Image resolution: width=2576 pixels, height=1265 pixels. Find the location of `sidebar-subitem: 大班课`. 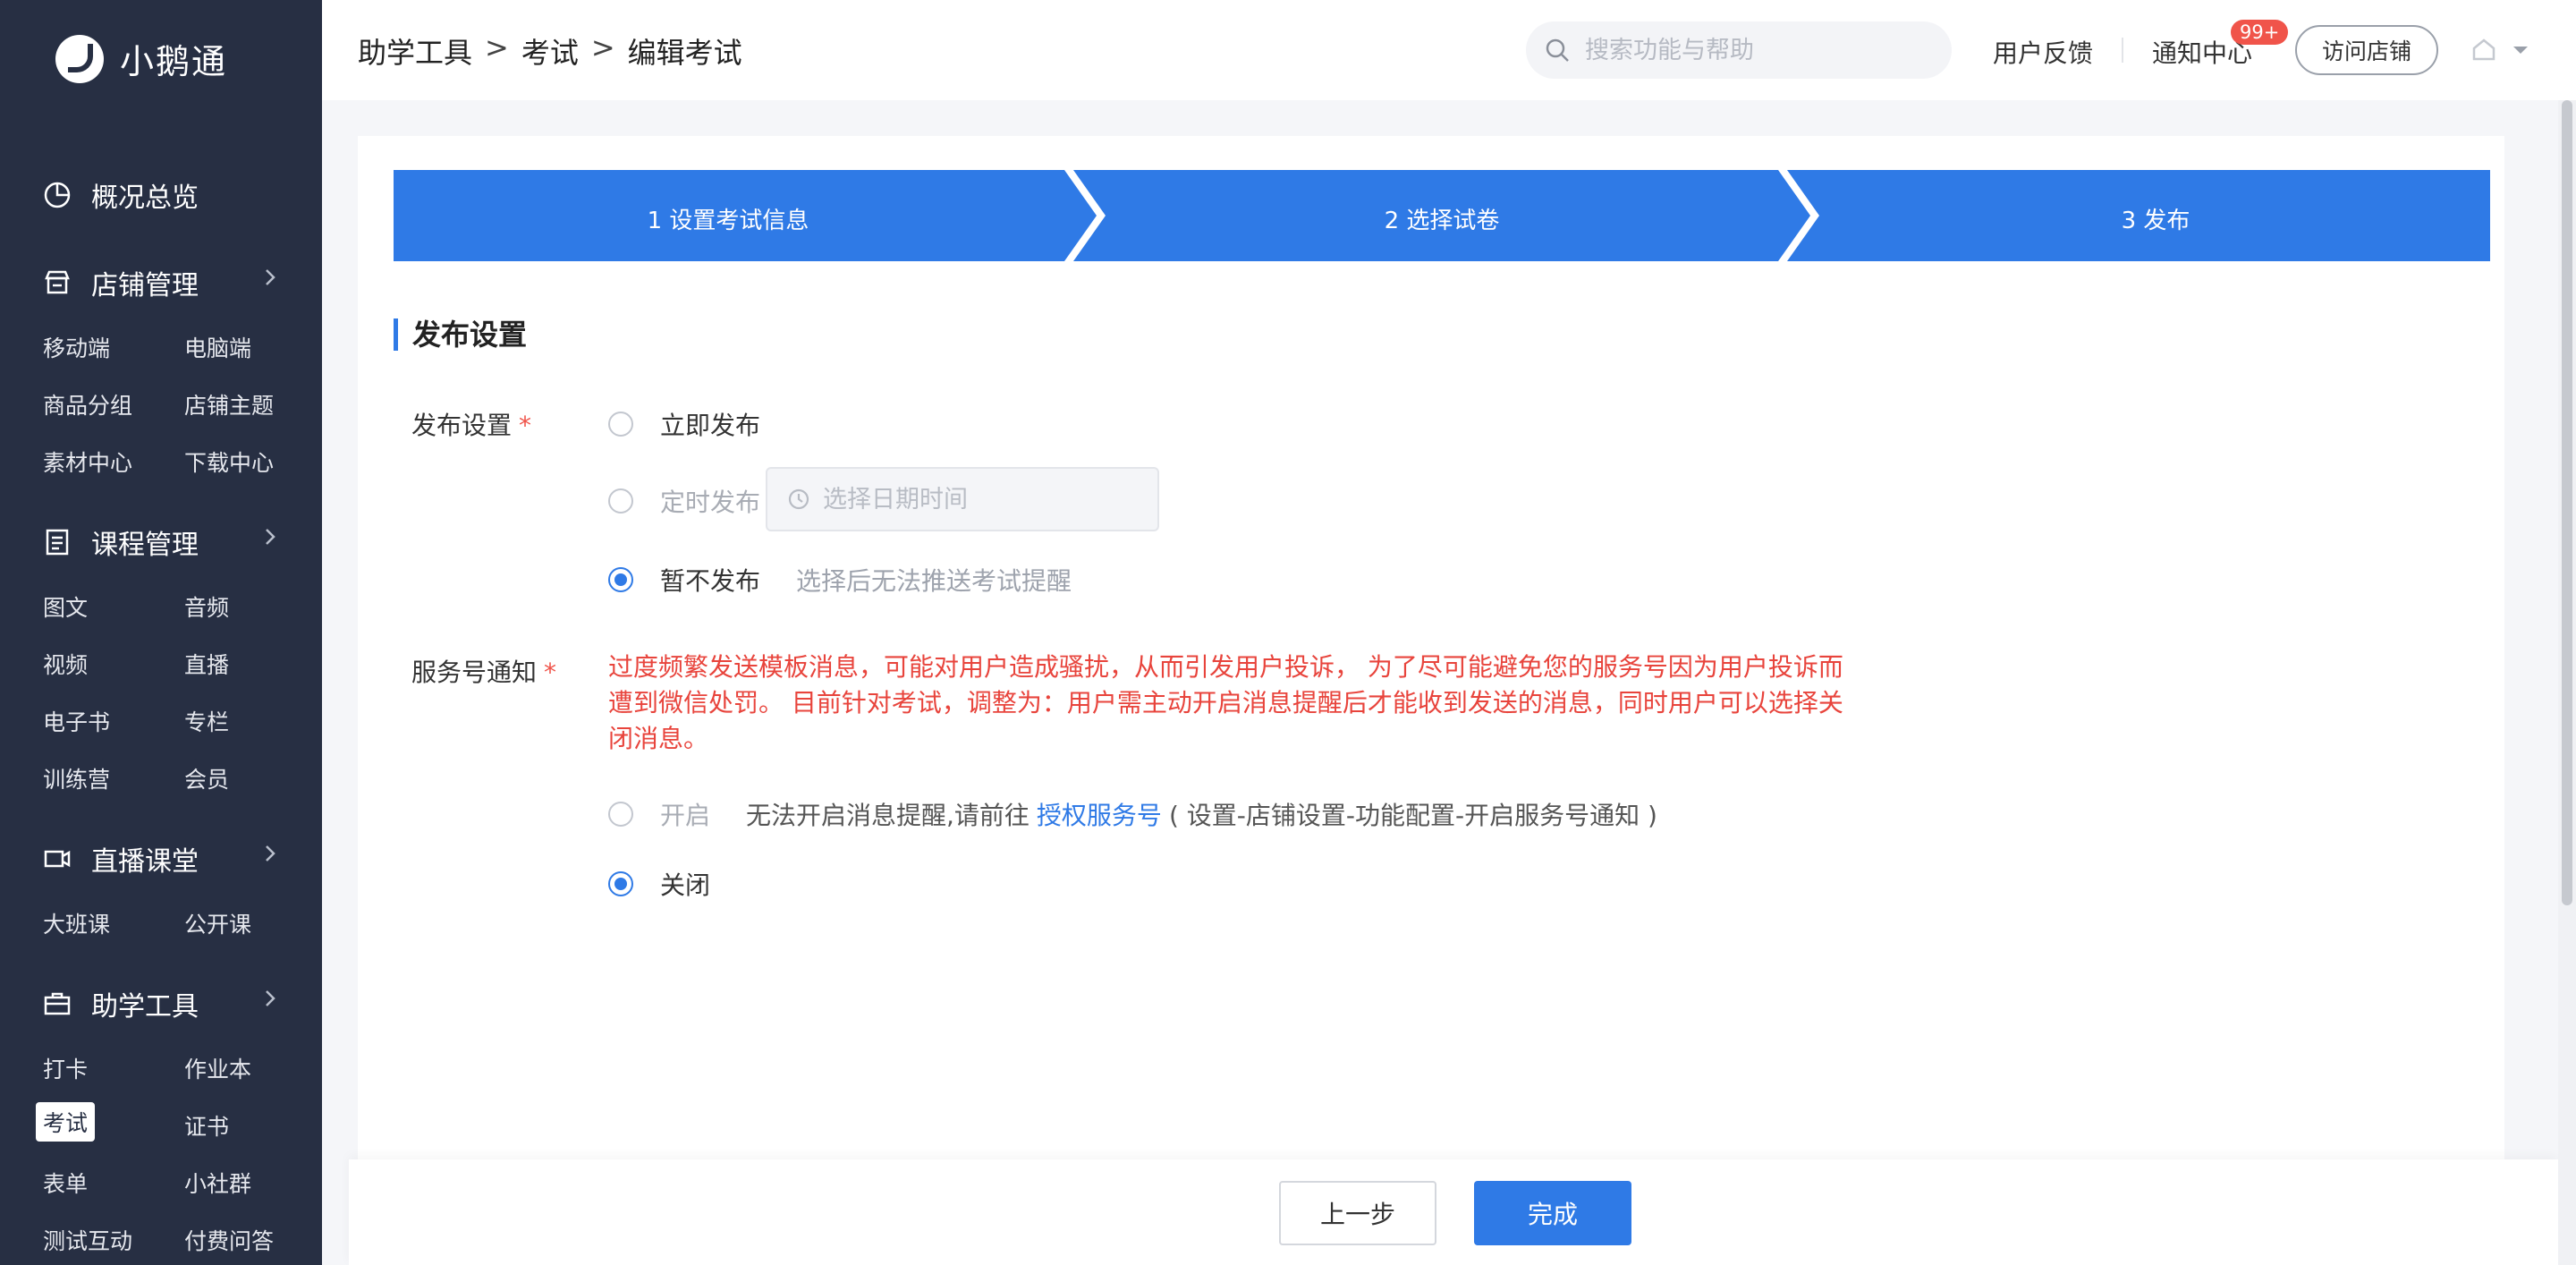

sidebar-subitem: 大班课 is located at coordinates (76, 923).